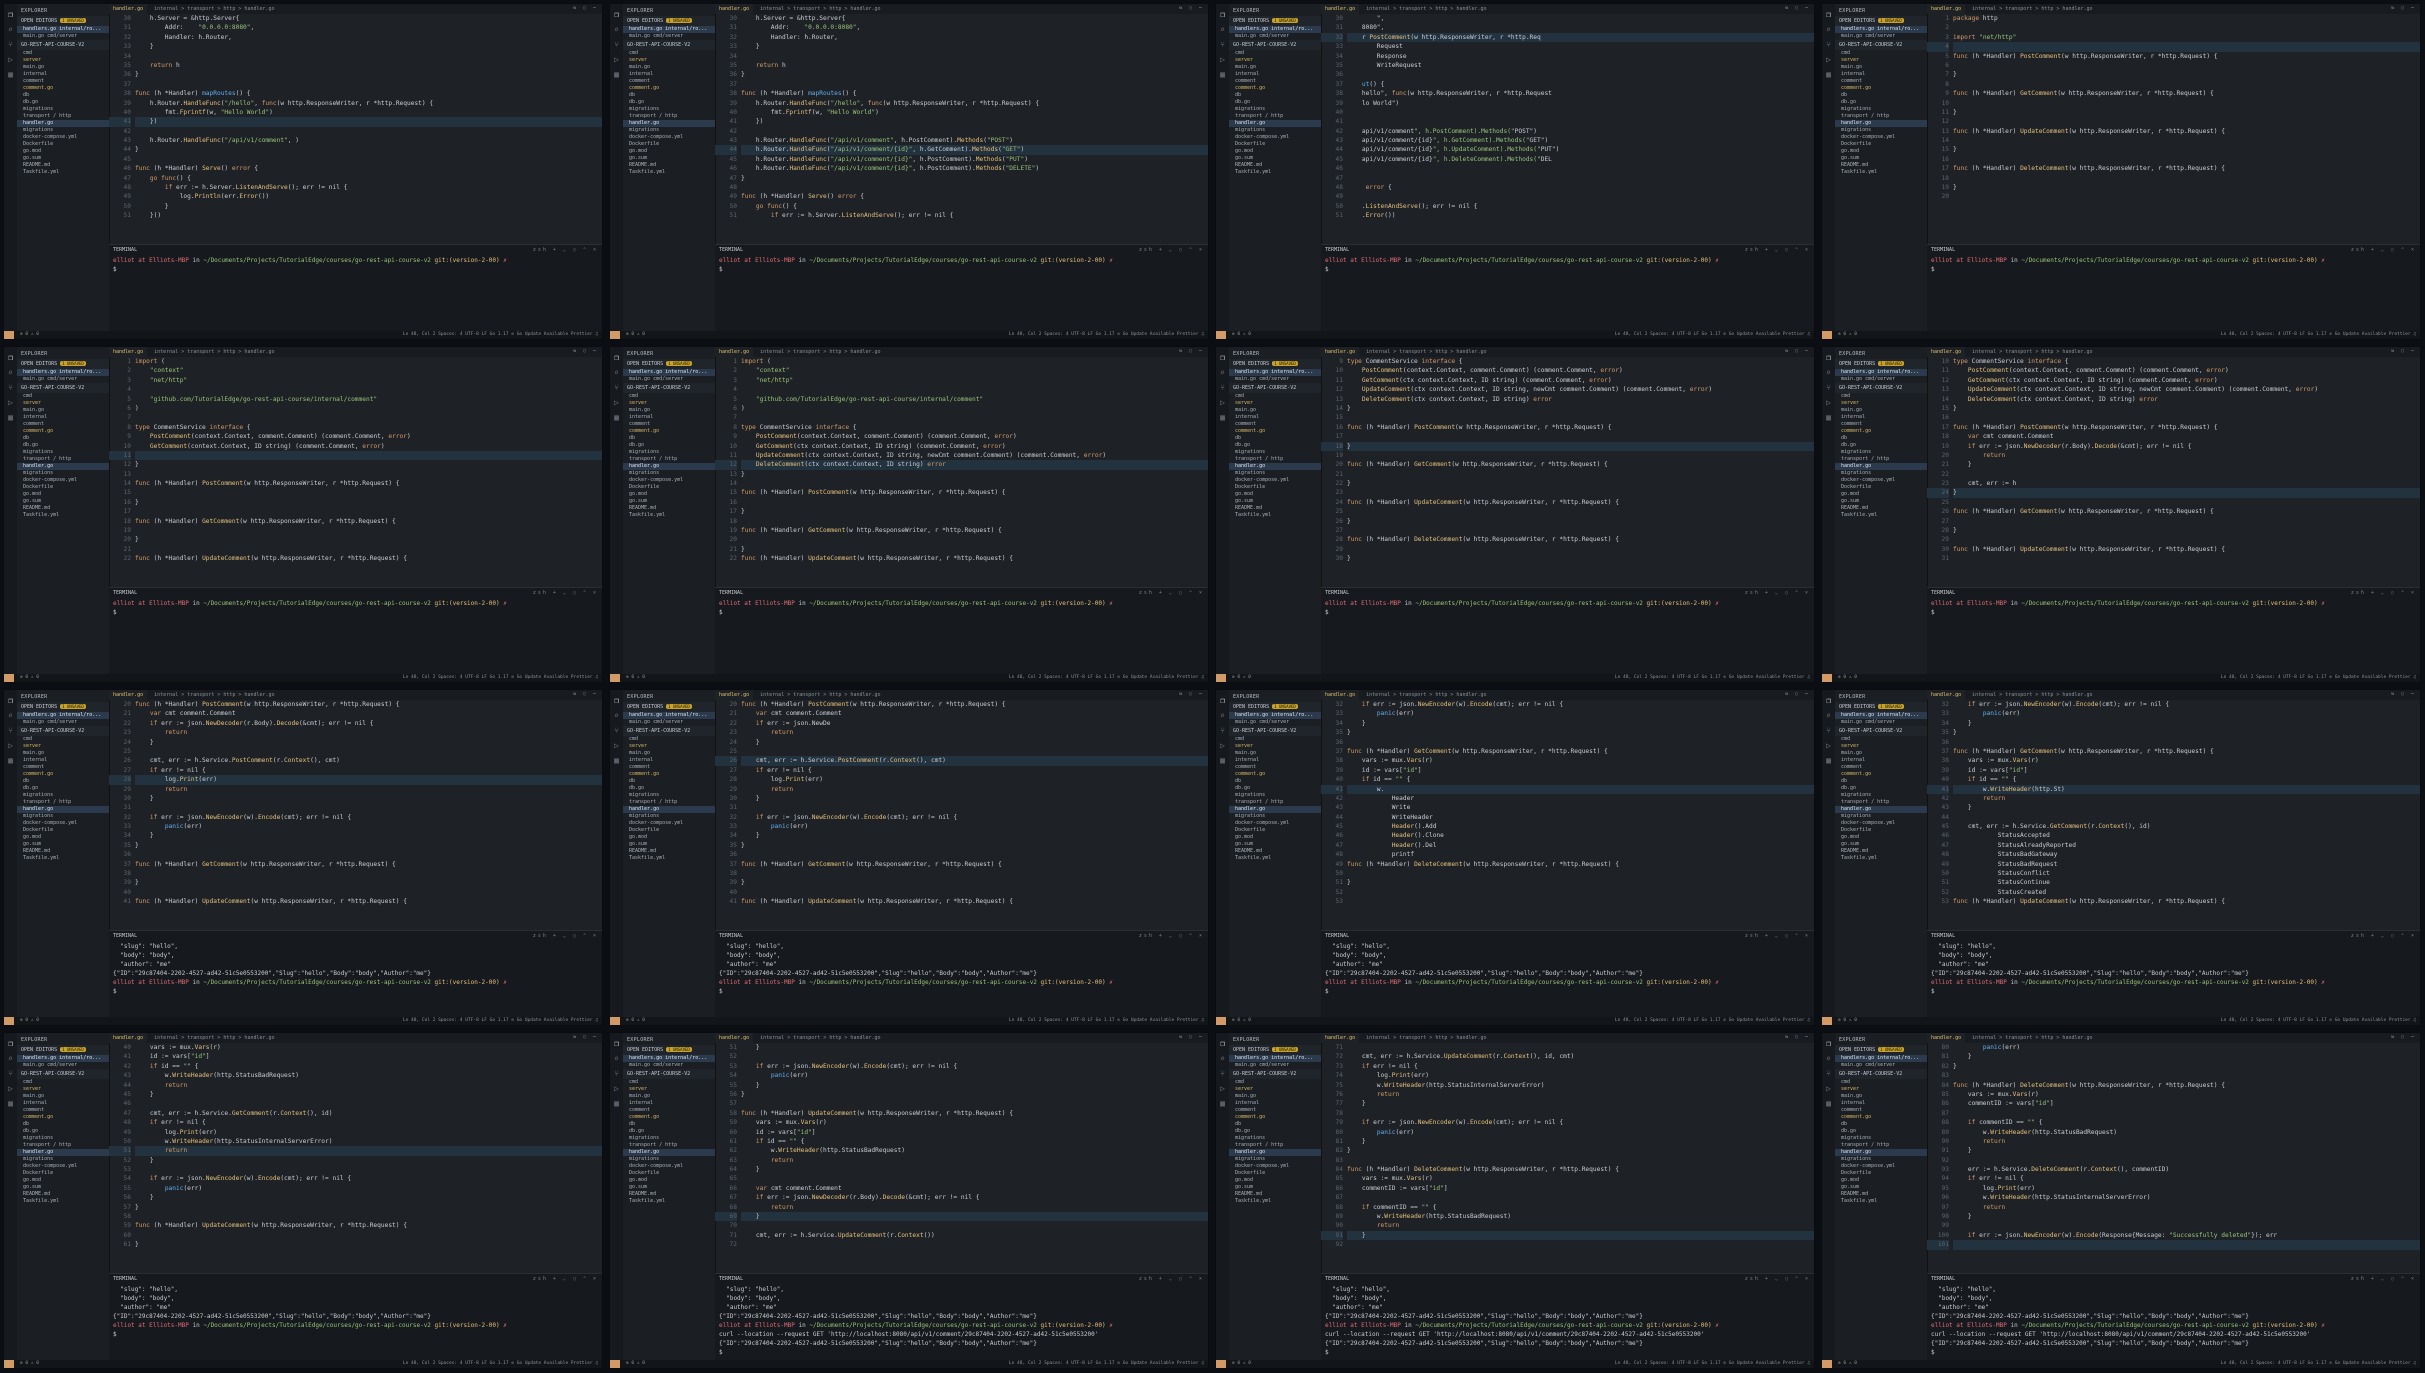 The height and width of the screenshot is (1373, 2425). What do you see at coordinates (214, 9) in the screenshot?
I see `breadcrumb: internal > transport > http > handler.go` at bounding box center [214, 9].